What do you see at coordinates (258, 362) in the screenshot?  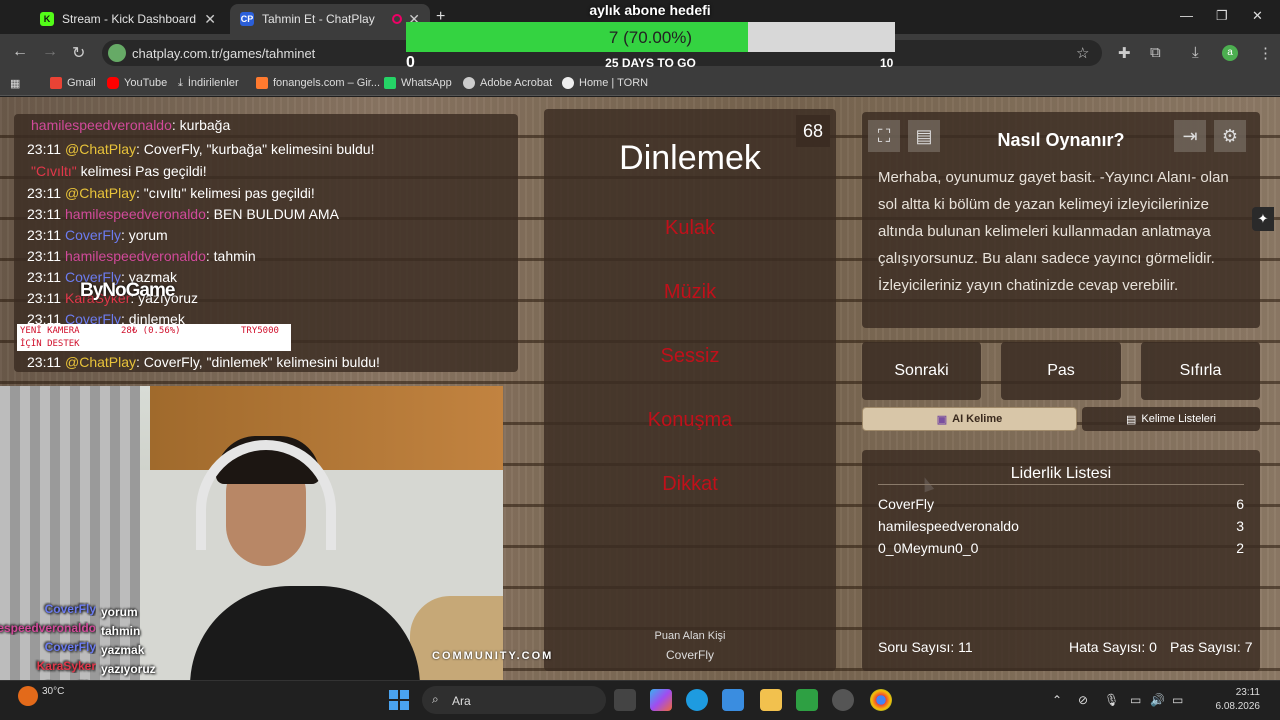 I see `chat-text: : CoverFly, "dinlemek" kelimesini buldu!` at bounding box center [258, 362].